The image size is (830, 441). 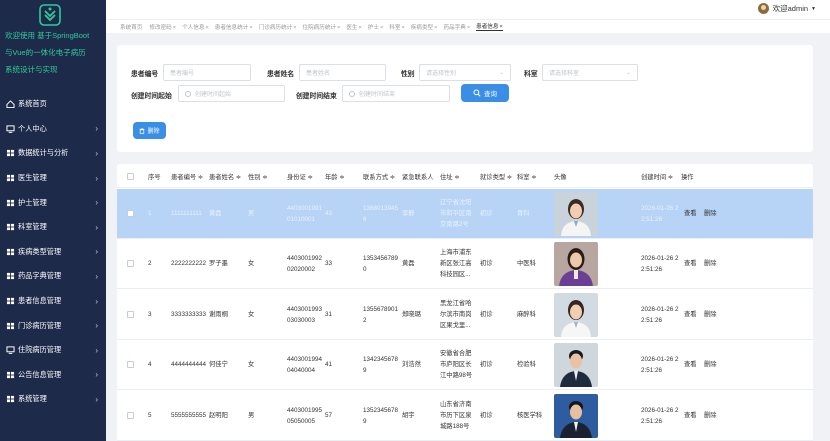 What do you see at coordinates (53, 129) in the screenshot?
I see `sidebar-item: 个人中心 ›` at bounding box center [53, 129].